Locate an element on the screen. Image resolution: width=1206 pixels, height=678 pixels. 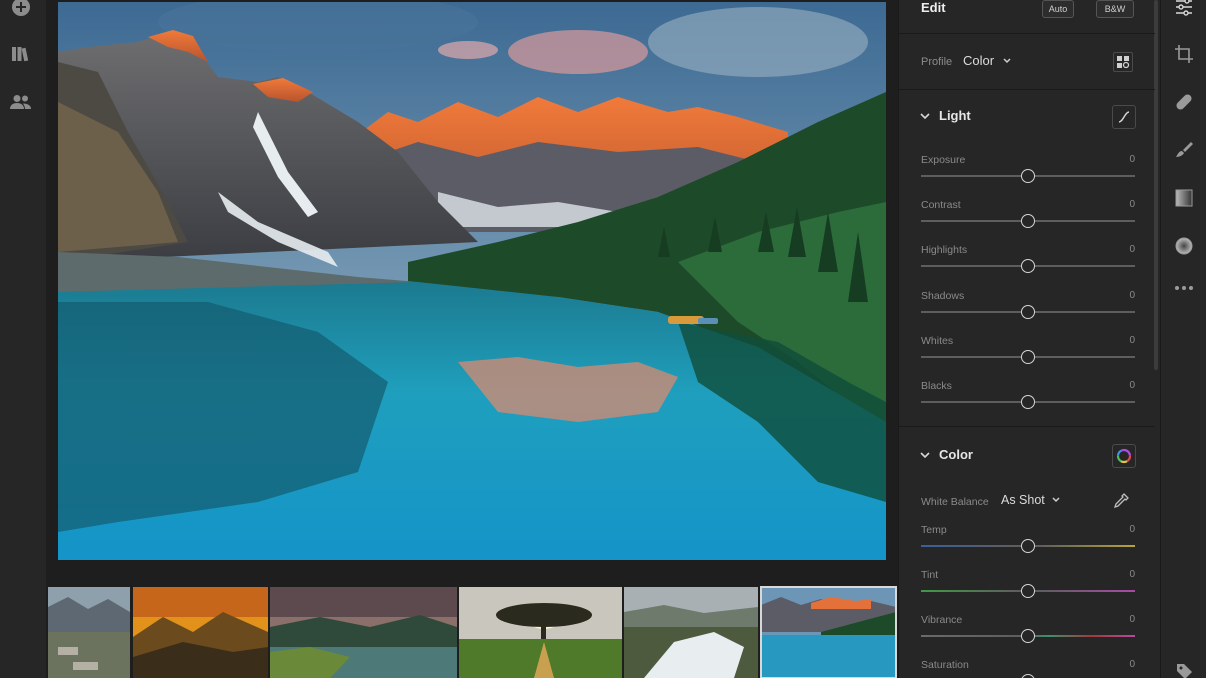
edit-title: Edit is located at coordinates (933, 7).